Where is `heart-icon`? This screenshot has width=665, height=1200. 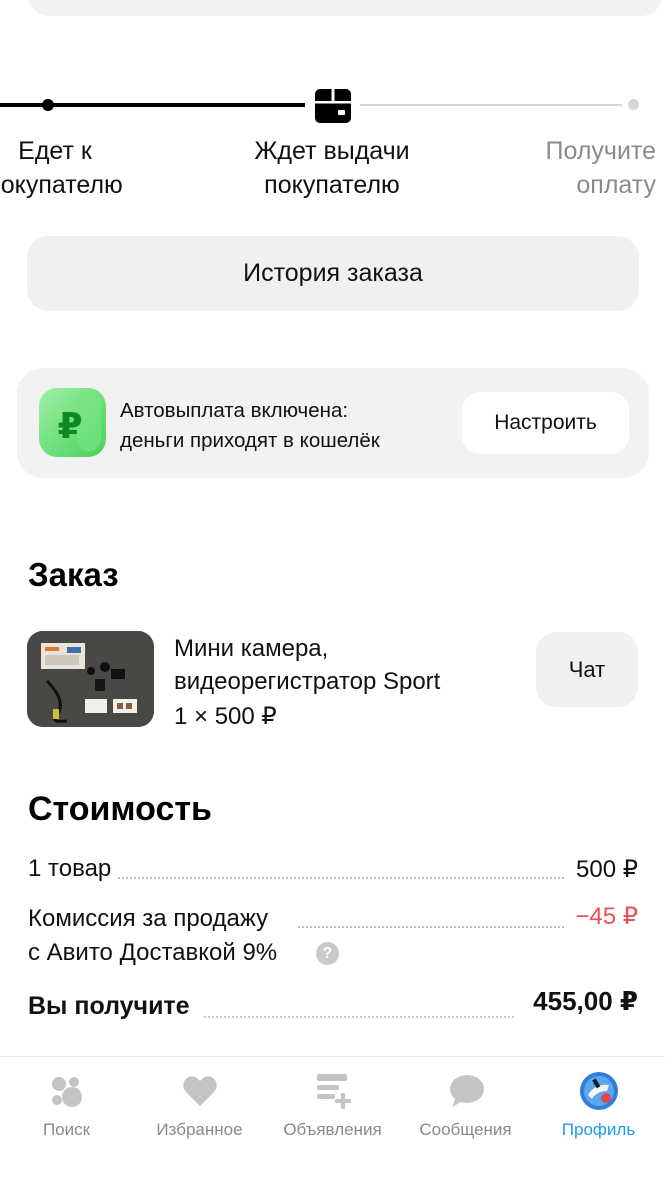
heart-icon is located at coordinates (199, 1091).